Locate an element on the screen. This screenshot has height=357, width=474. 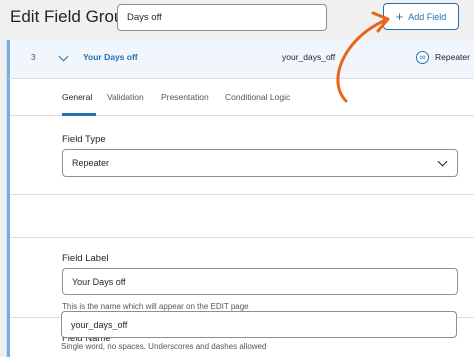
infinity-icon: ∞ is located at coordinates (422, 57).